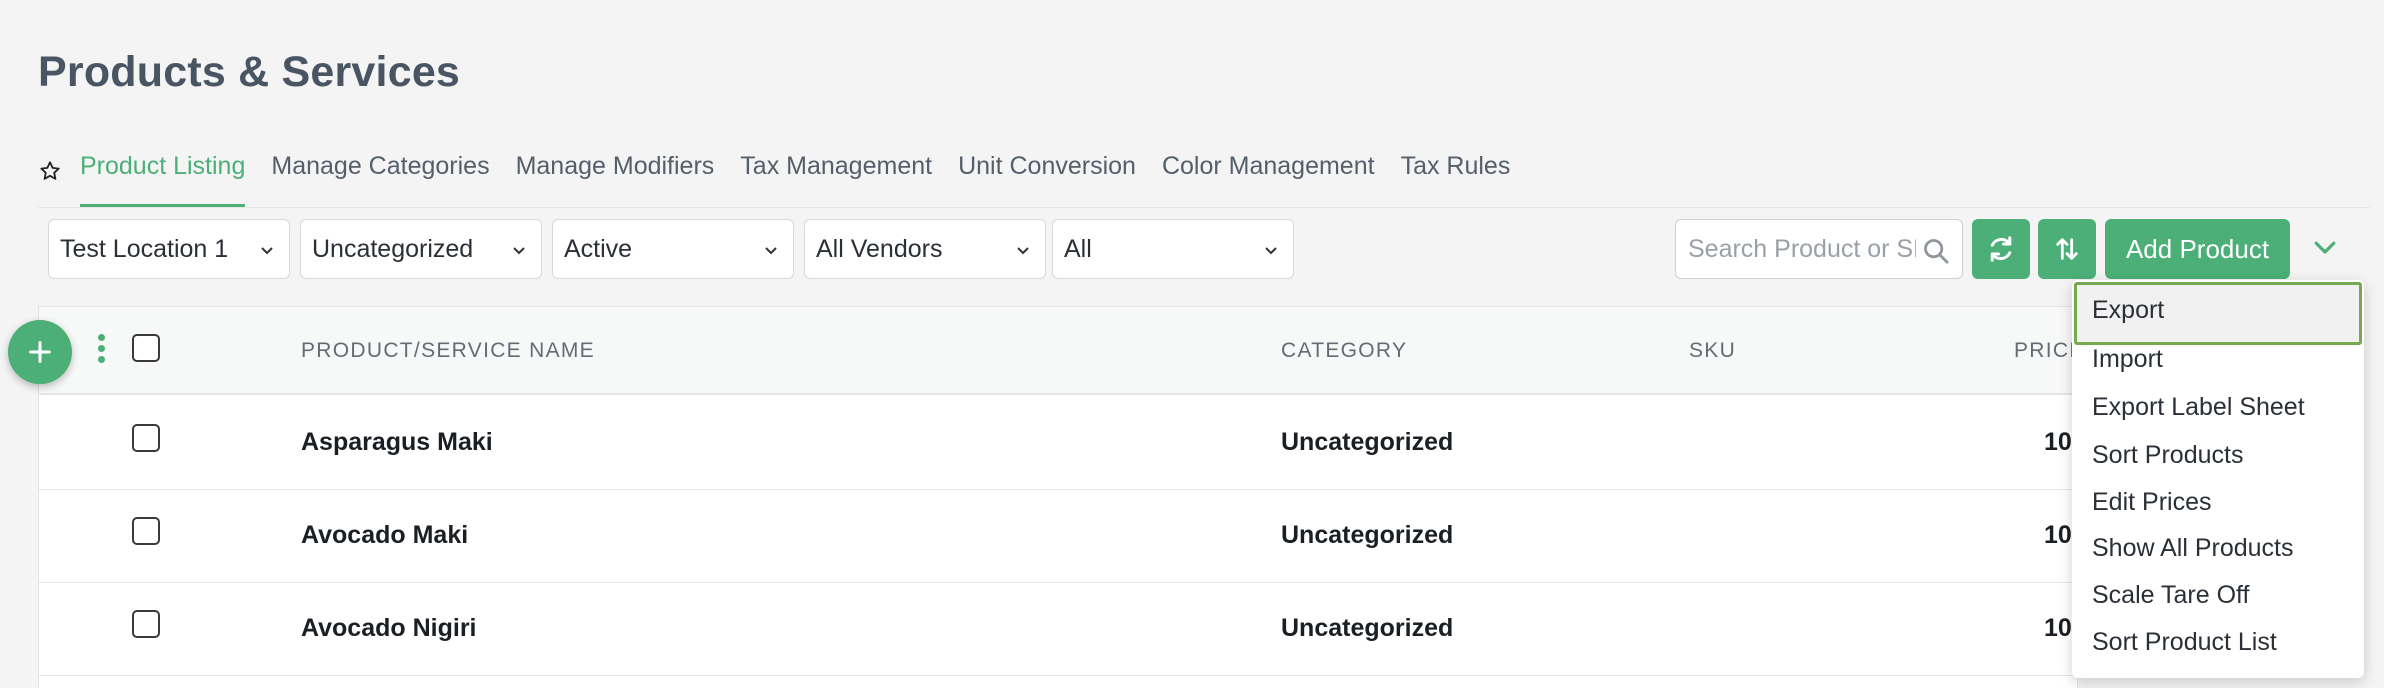  I want to click on product-name: Avocado Nigiri, so click(389, 628).